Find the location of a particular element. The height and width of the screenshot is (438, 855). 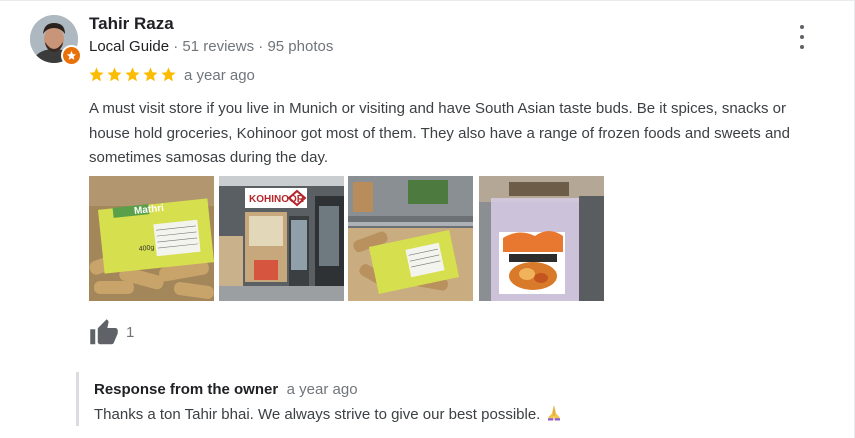

snack-package-photo-icon: Mathri 400g is located at coordinates (151, 238).